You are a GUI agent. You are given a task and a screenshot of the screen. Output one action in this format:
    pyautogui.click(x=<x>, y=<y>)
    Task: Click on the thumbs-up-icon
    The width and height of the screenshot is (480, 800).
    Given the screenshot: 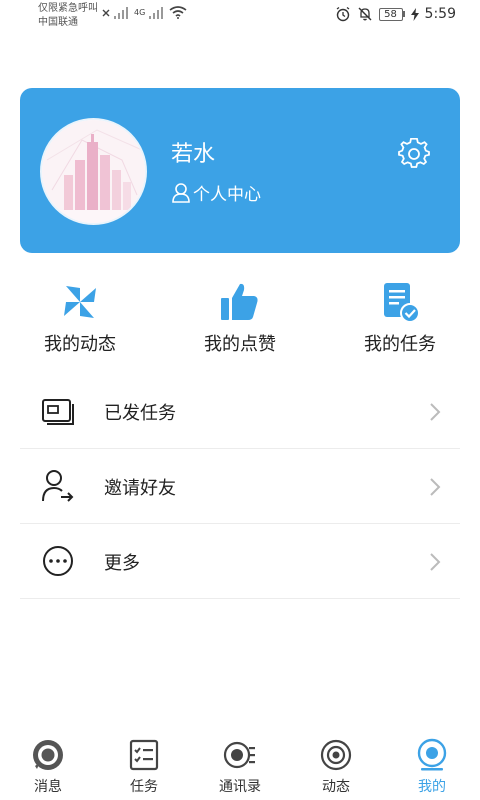 What is the action you would take?
    pyautogui.click(x=239, y=301)
    